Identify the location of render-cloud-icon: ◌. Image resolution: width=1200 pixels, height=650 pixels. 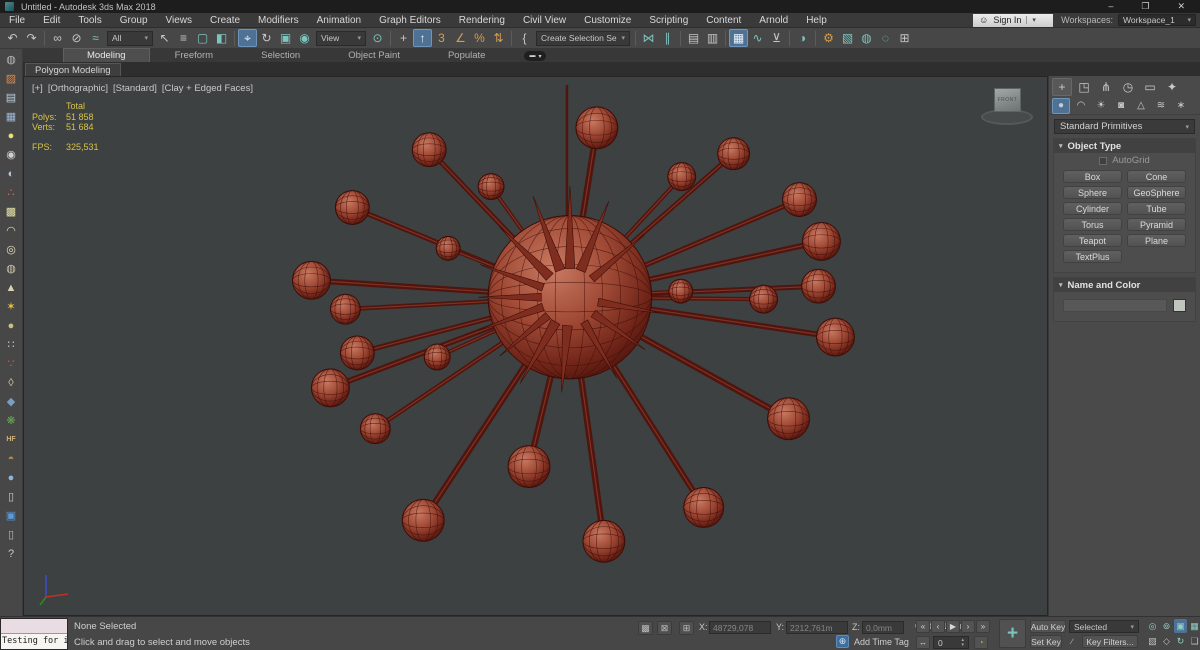
(885, 38).